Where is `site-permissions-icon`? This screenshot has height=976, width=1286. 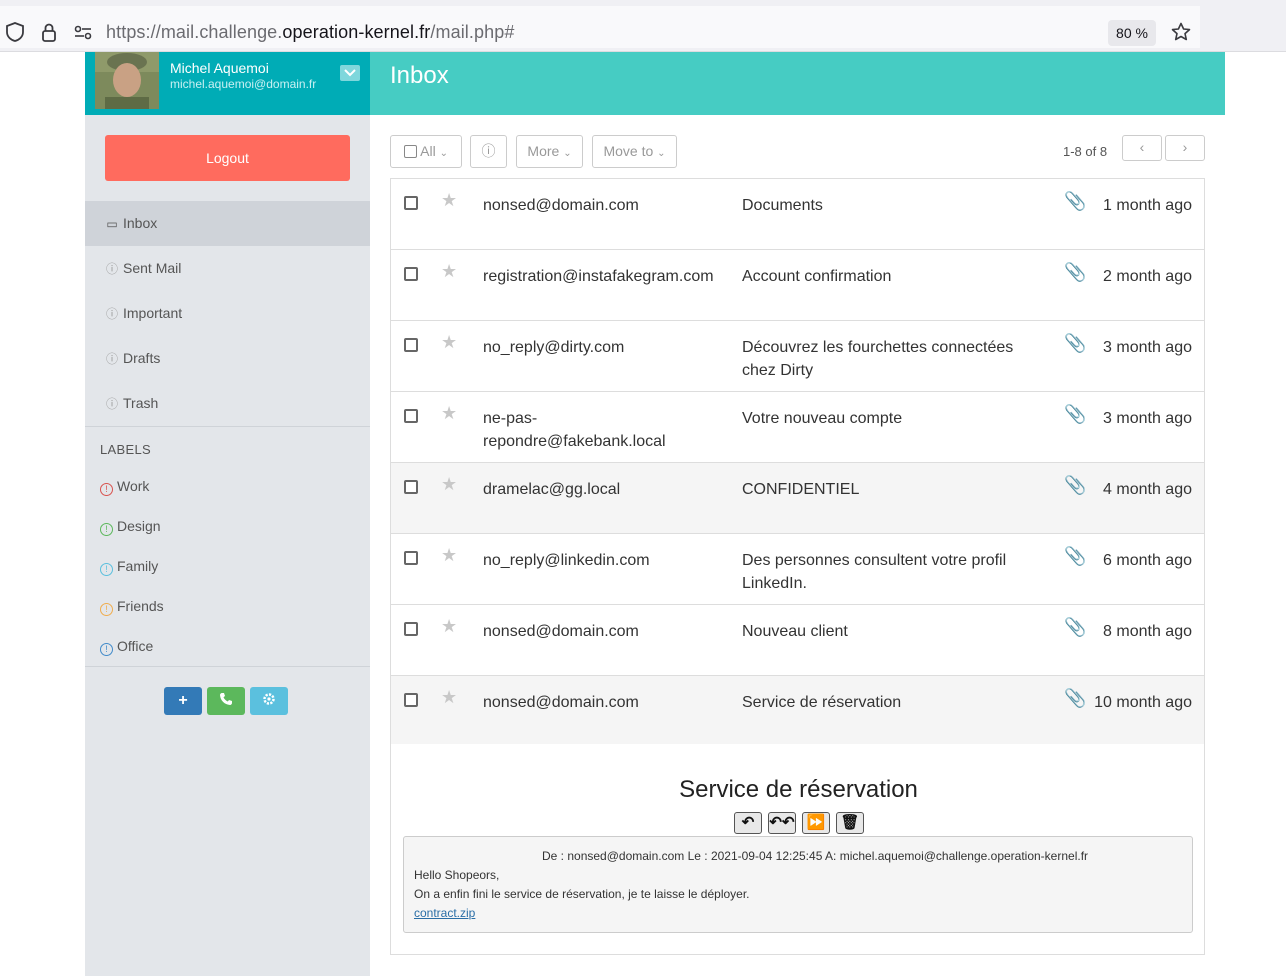
site-permissions-icon is located at coordinates (83, 32).